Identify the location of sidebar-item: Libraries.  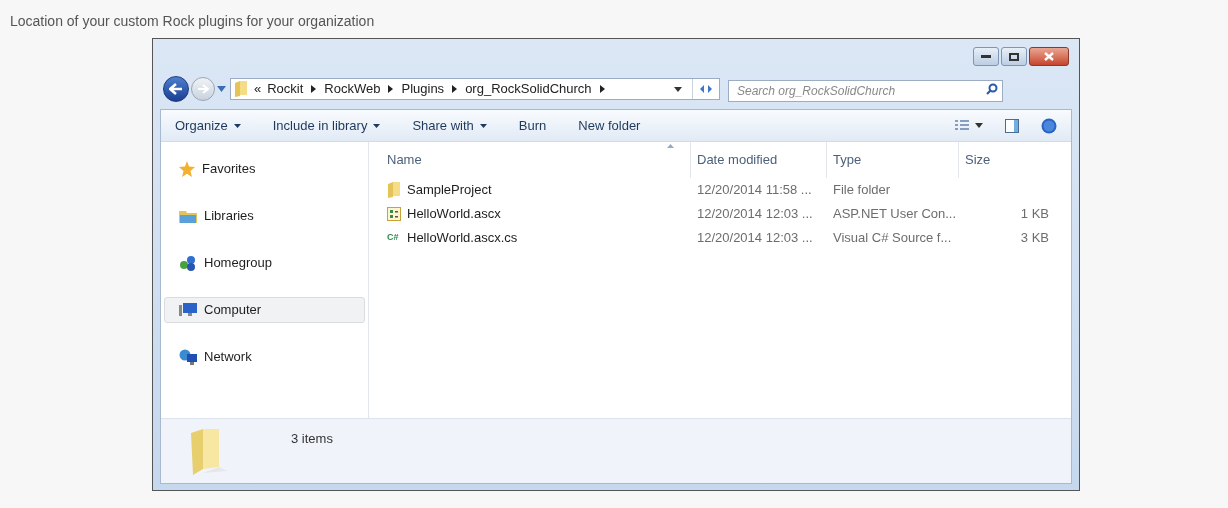
(264, 216).